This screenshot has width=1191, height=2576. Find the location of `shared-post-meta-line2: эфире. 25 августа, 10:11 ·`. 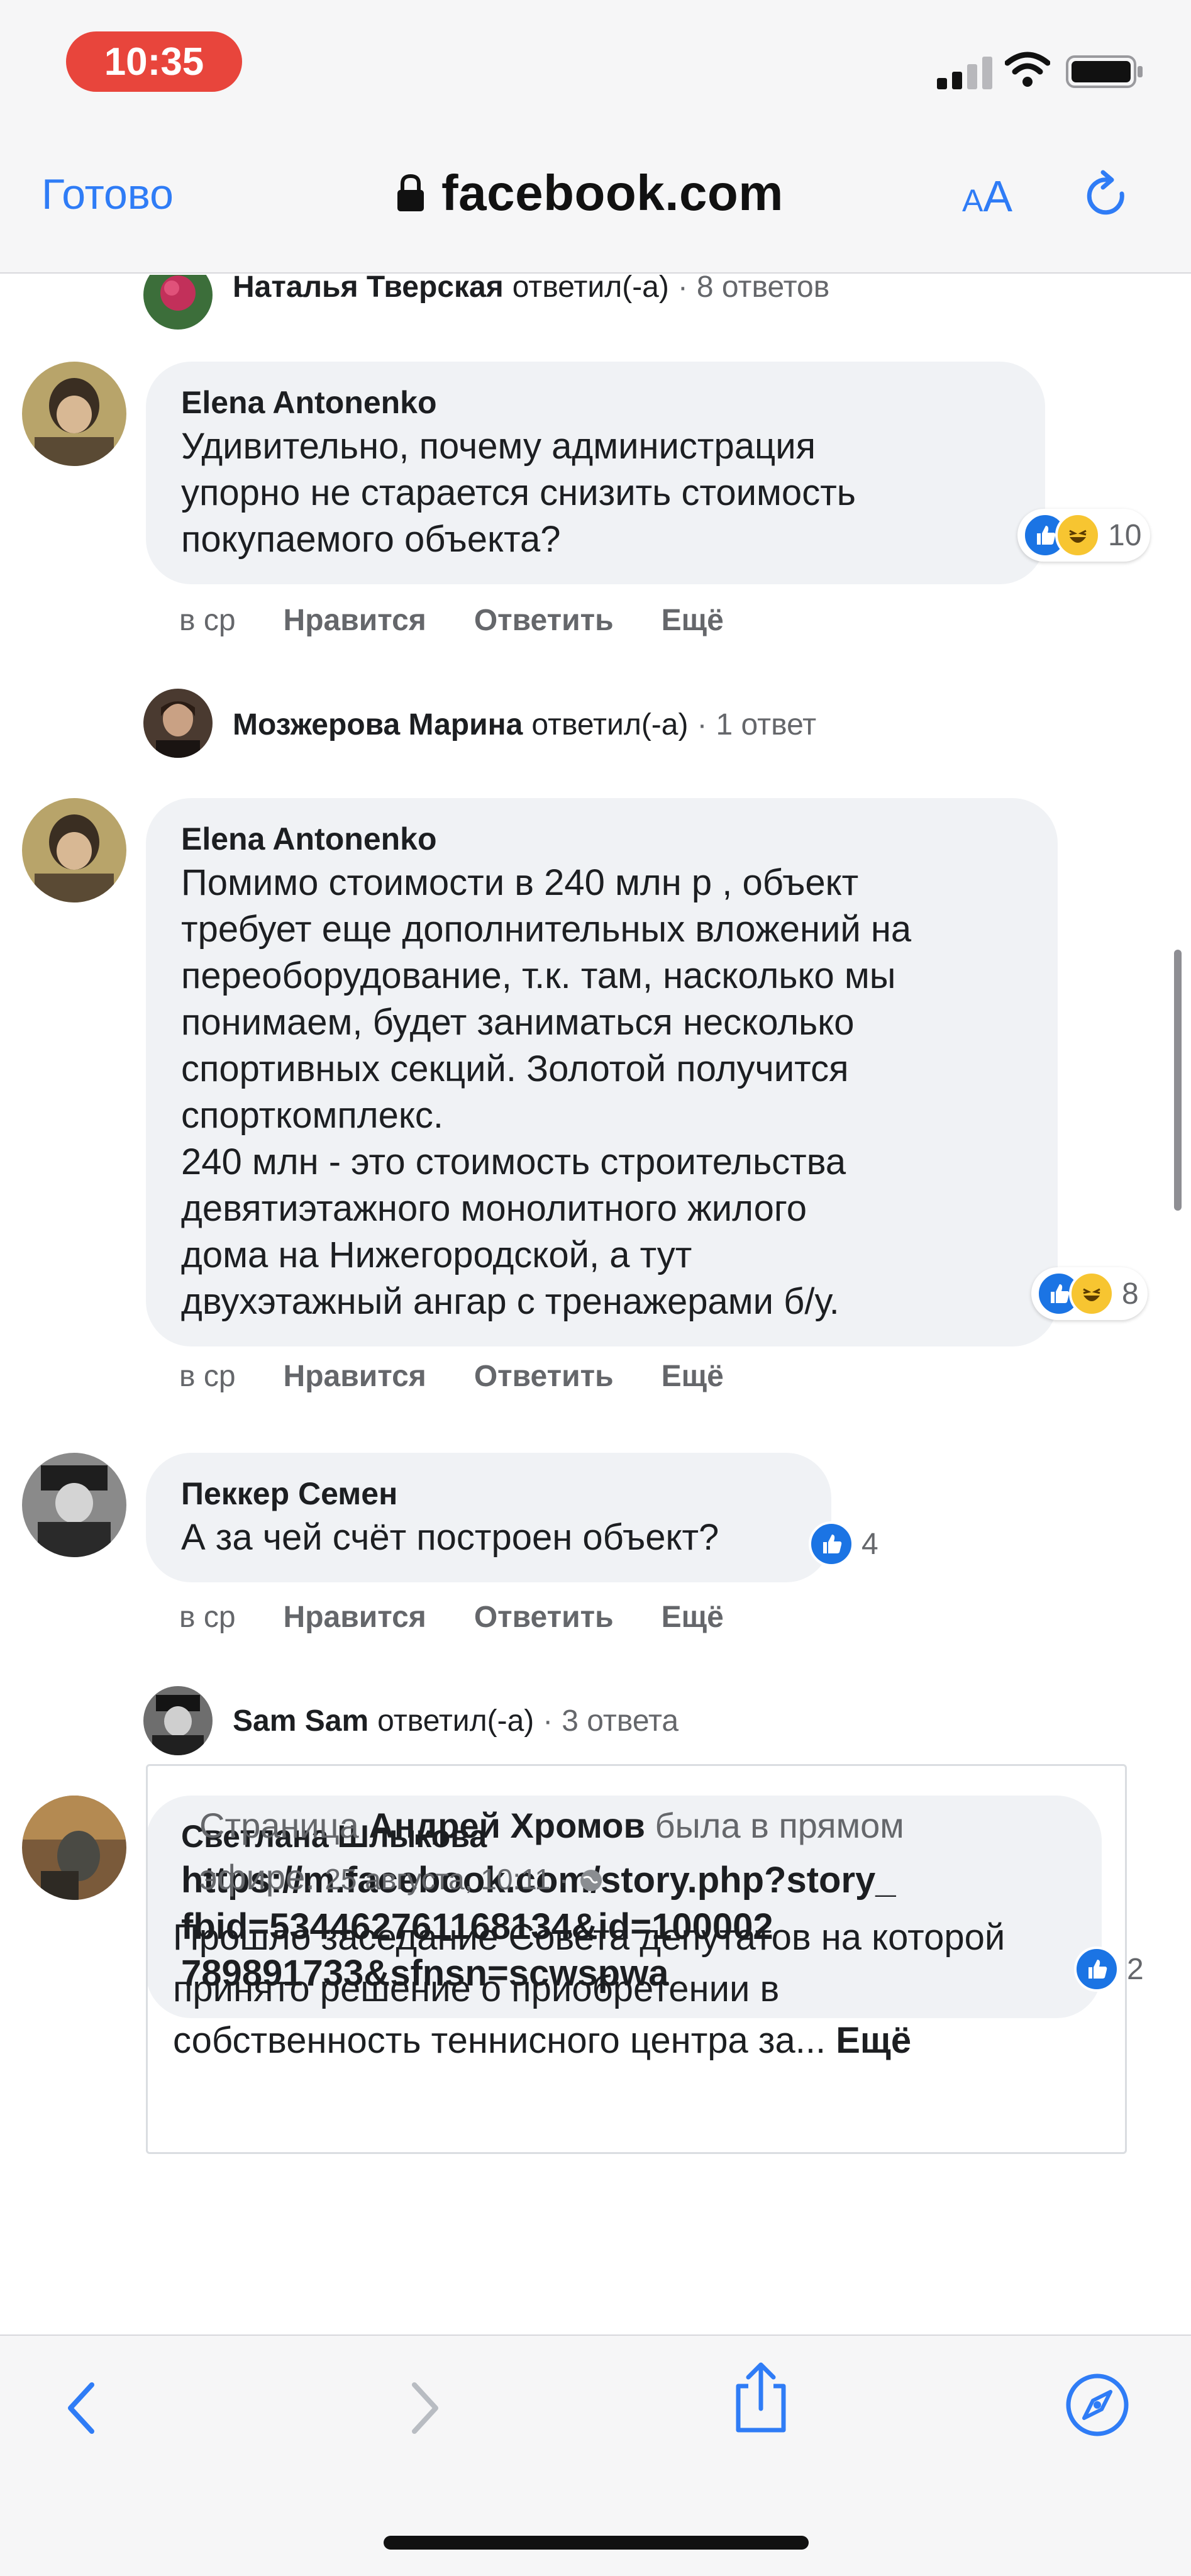

shared-post-meta-line2: эфире. 25 августа, 10:11 · is located at coordinates (662, 1878).